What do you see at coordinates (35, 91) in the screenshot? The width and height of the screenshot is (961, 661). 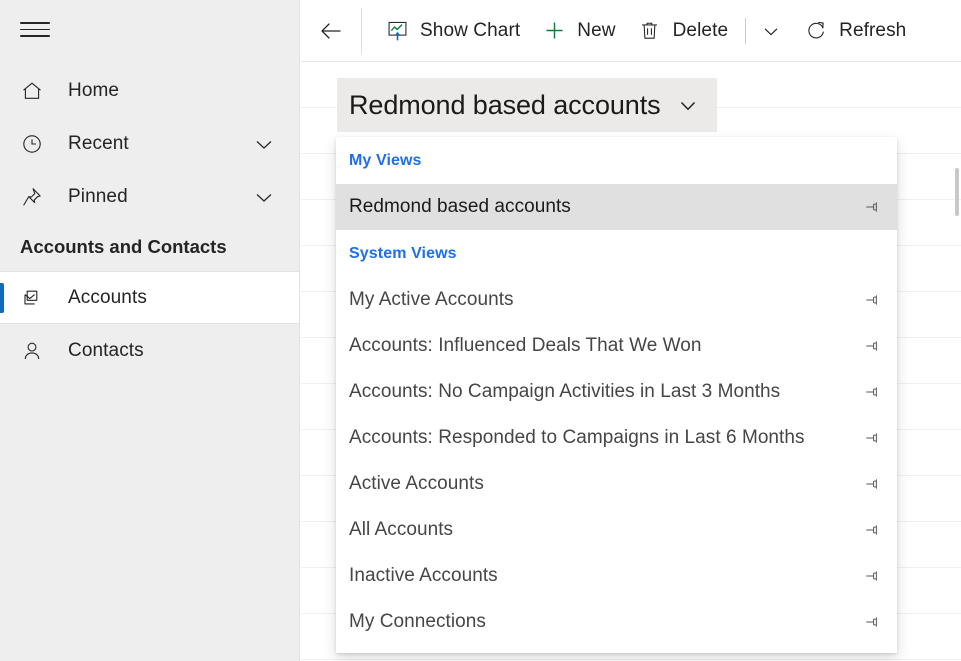 I see `home-icon` at bounding box center [35, 91].